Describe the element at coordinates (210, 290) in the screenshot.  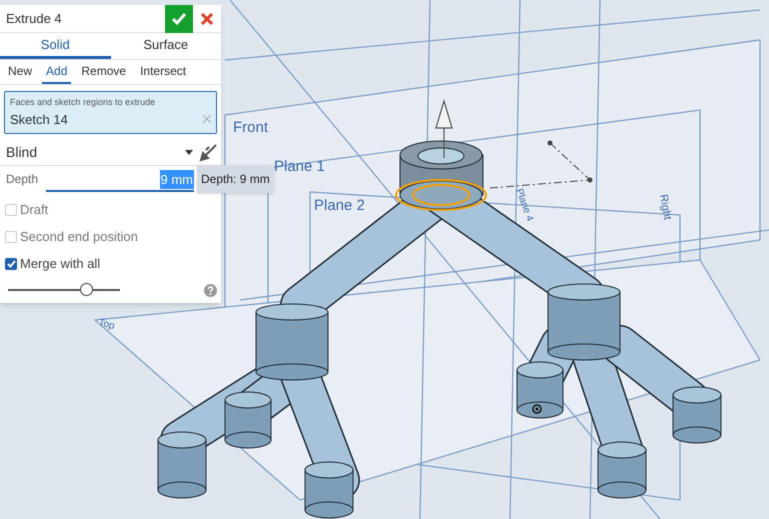
I see `help-icon` at that location.